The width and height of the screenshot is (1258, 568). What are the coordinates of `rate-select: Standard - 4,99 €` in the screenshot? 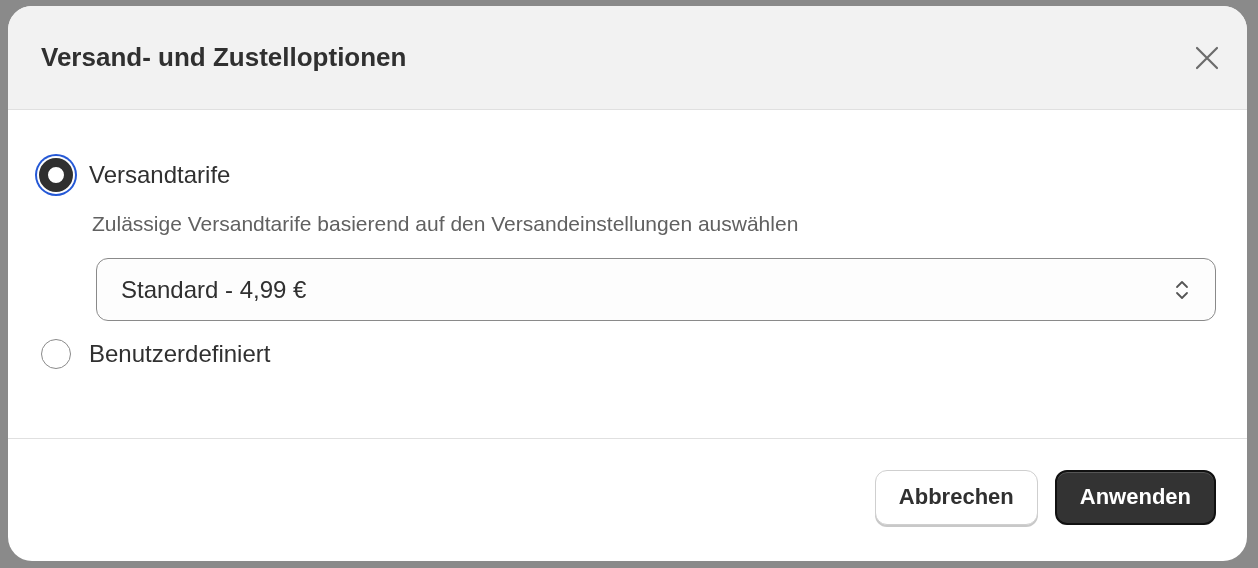 It's located at (656, 289).